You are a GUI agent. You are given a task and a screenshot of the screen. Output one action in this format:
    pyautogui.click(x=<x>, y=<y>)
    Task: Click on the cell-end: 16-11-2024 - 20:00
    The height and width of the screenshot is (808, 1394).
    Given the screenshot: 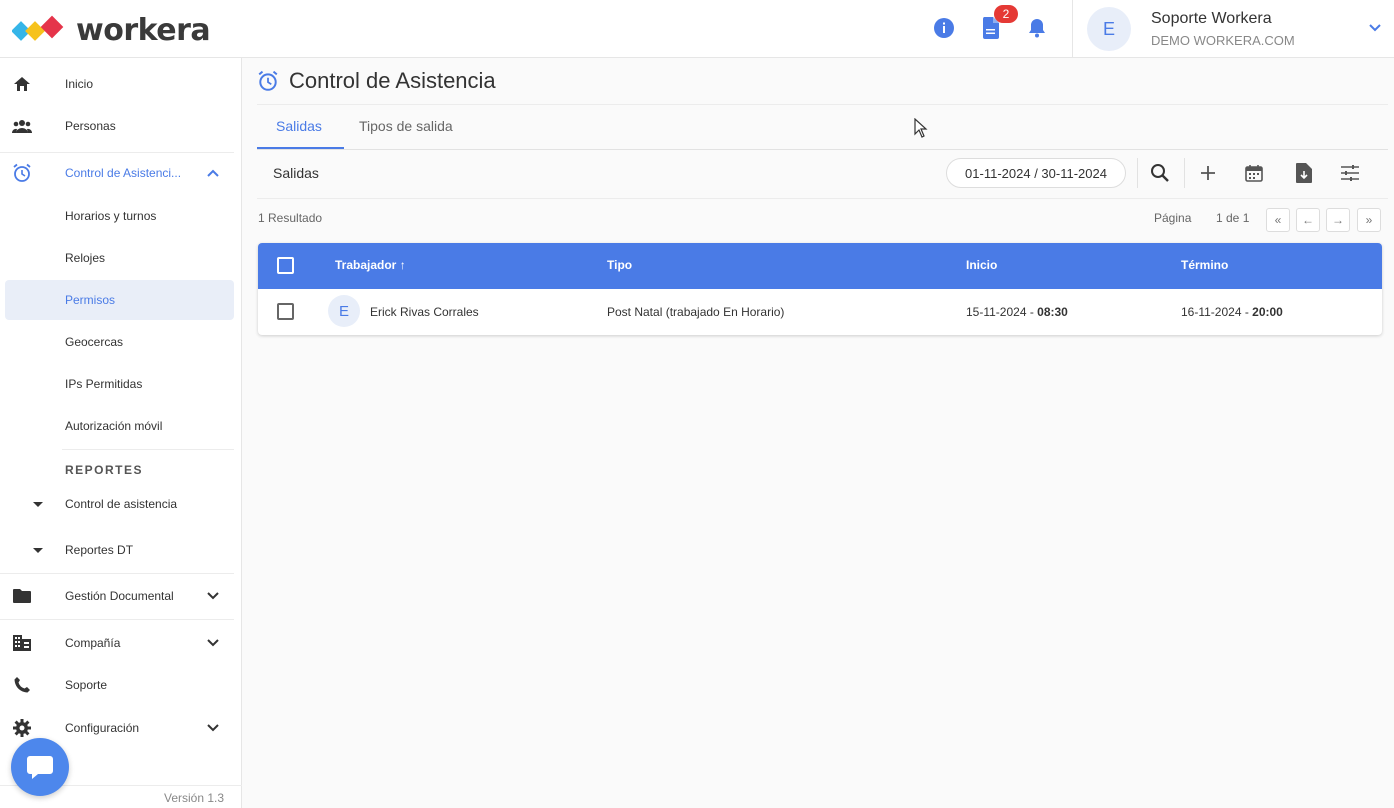 What is the action you would take?
    pyautogui.click(x=1232, y=312)
    